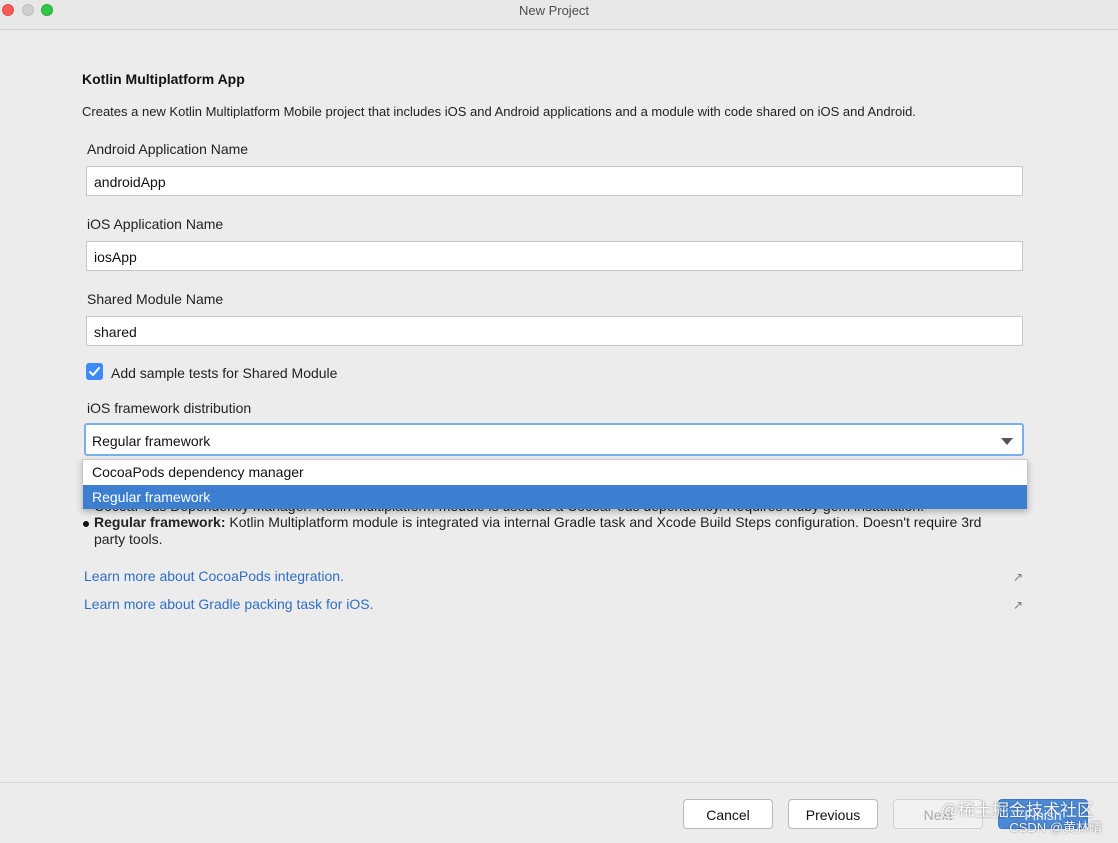  I want to click on page-title: Kotlin Multiplatform App, so click(163, 79).